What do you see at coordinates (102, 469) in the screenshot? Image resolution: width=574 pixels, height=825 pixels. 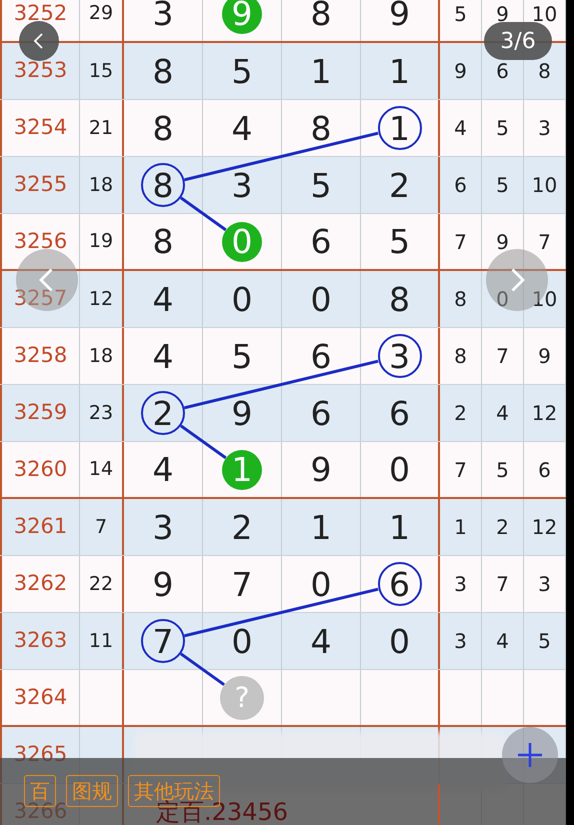 I see `sum-cell: 14` at bounding box center [102, 469].